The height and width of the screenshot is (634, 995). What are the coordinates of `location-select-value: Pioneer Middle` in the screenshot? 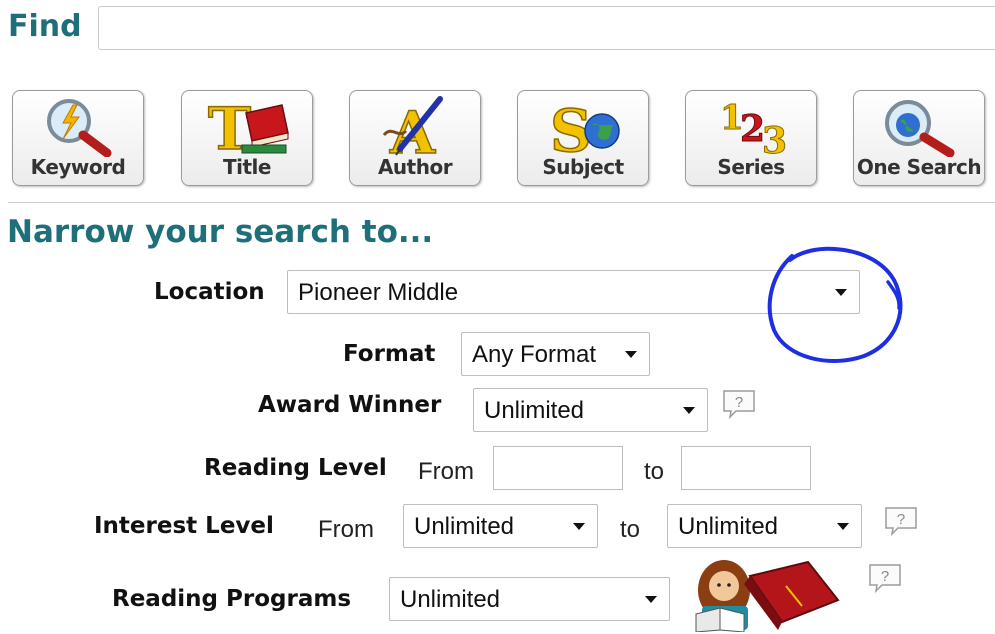 It's located at (378, 292).